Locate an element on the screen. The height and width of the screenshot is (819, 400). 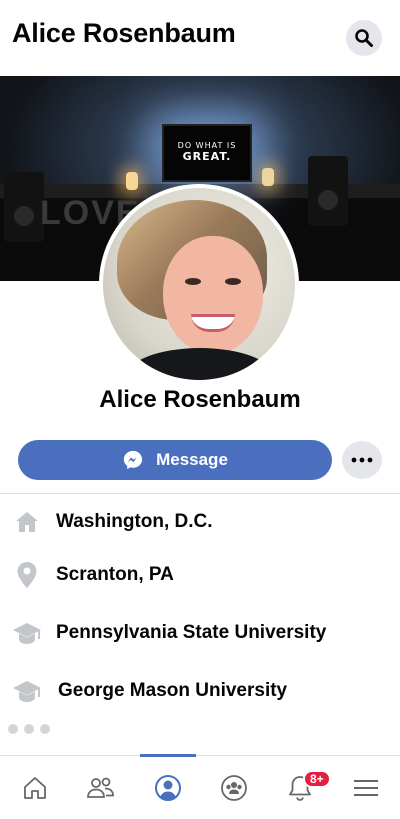
detail-item-education-2: George Mason University is located at coordinates (200, 691).